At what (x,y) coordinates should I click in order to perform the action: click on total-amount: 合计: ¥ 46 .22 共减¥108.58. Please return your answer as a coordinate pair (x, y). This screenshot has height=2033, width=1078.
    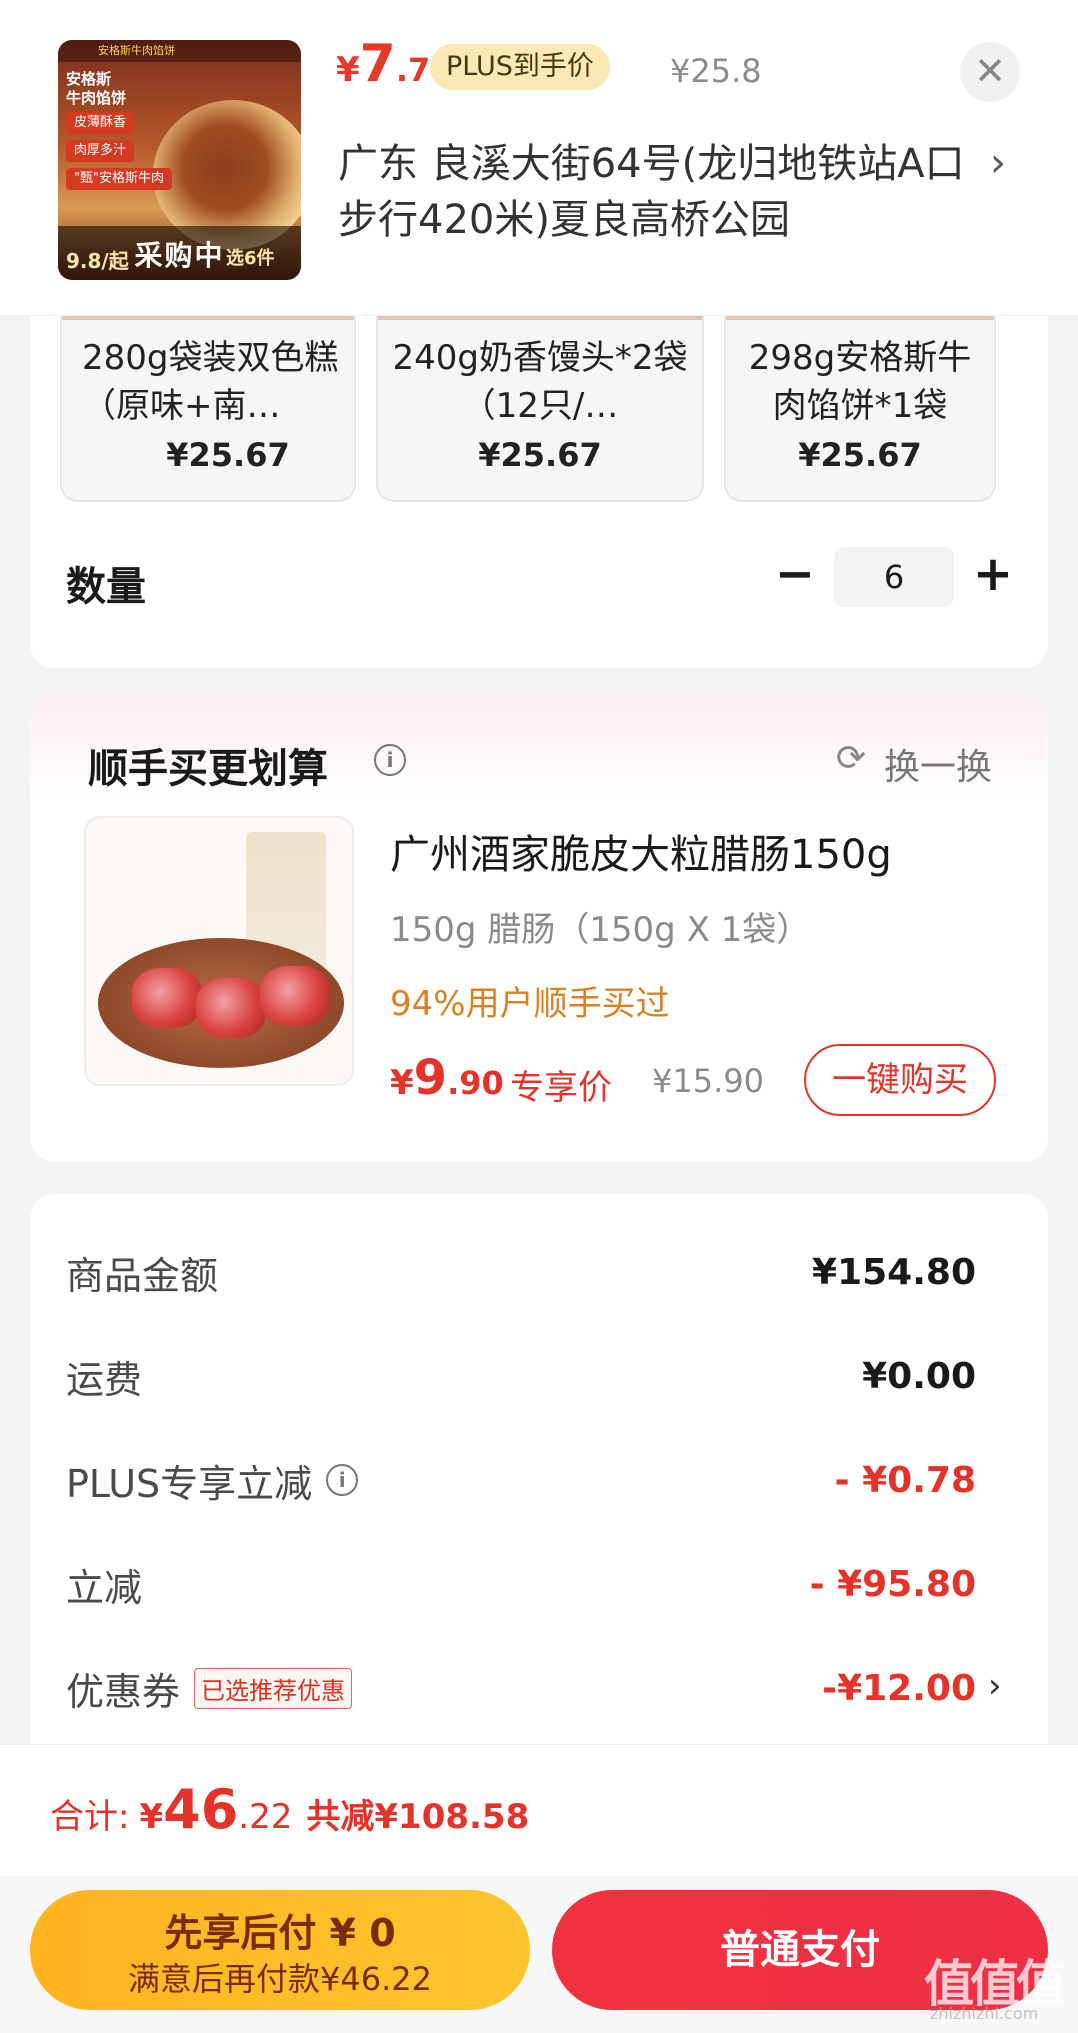
    Looking at the image, I should click on (289, 1809).